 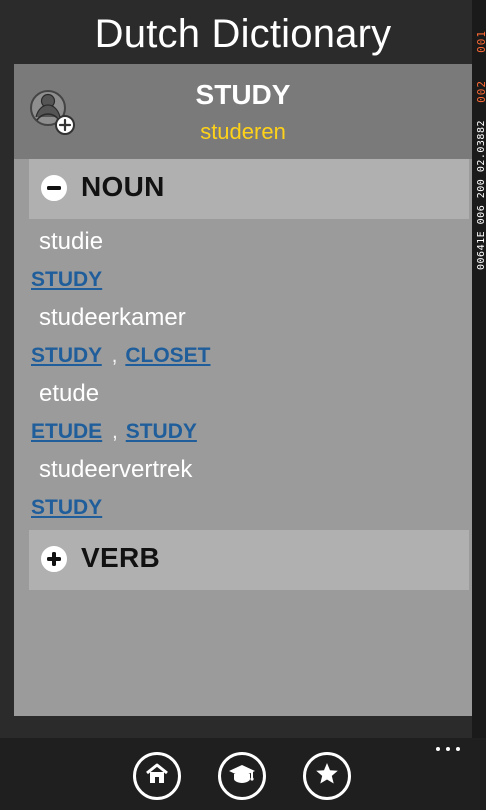 What do you see at coordinates (69, 393) in the screenshot?
I see `entry-term: etude` at bounding box center [69, 393].